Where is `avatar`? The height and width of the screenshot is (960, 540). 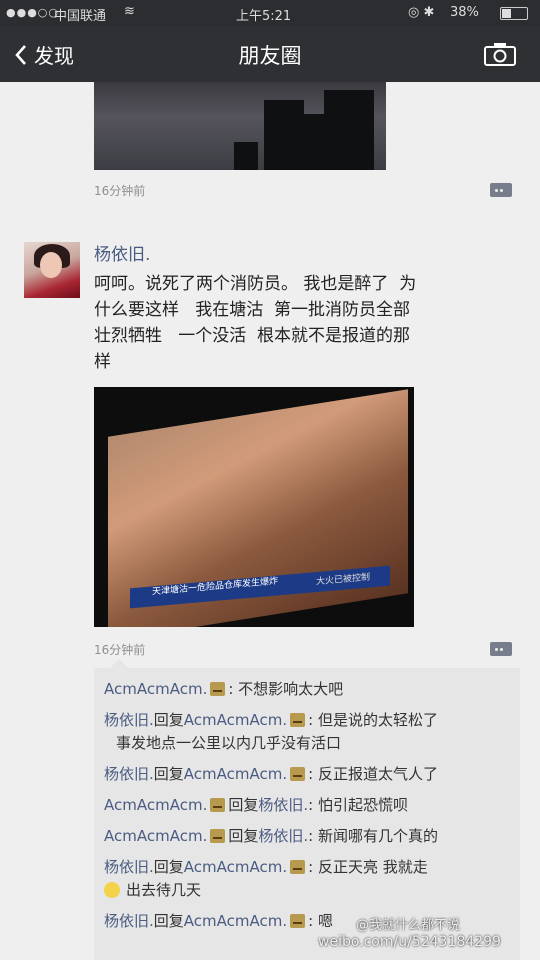 avatar is located at coordinates (52, 270).